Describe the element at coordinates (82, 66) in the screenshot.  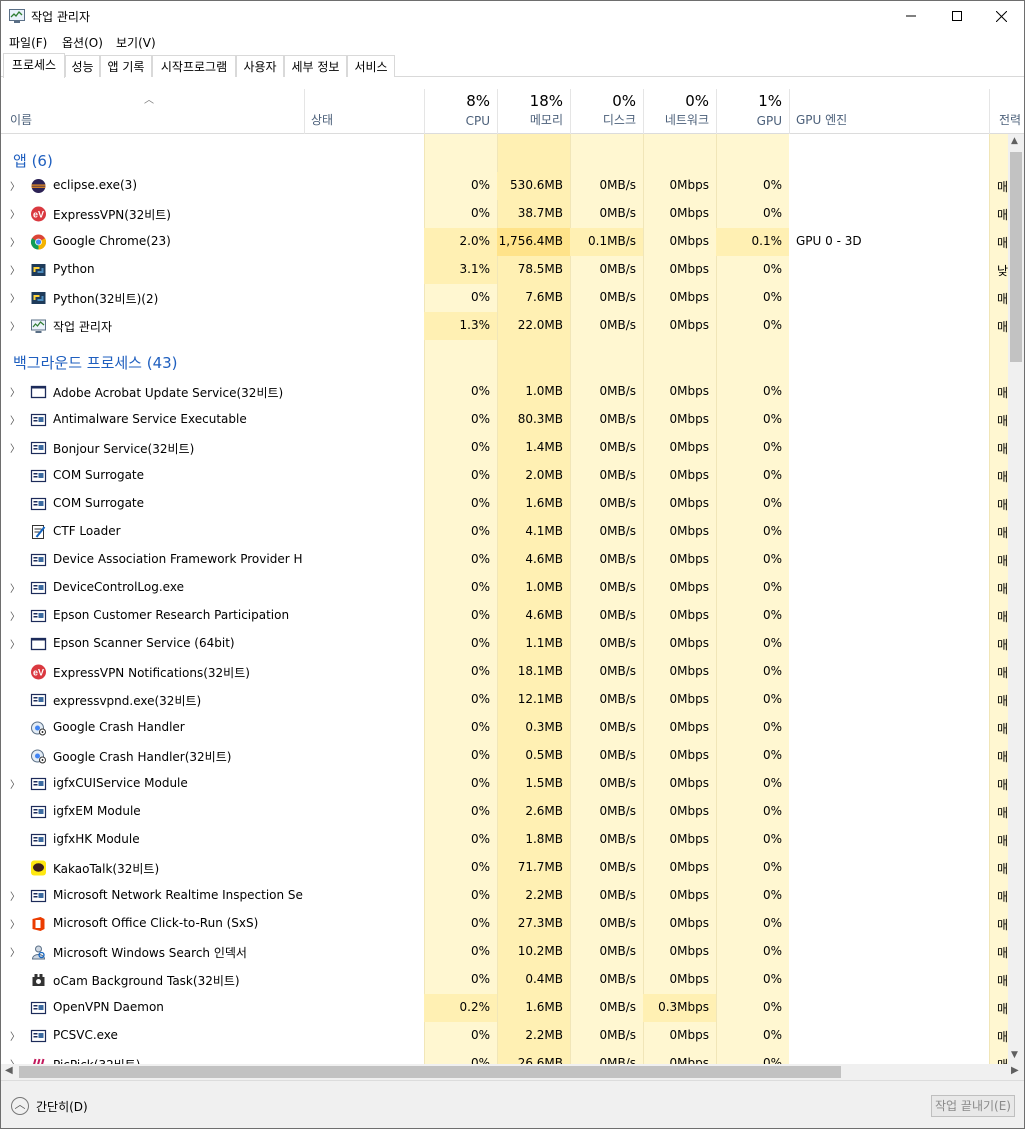
I see `tab-performance: 성능` at that location.